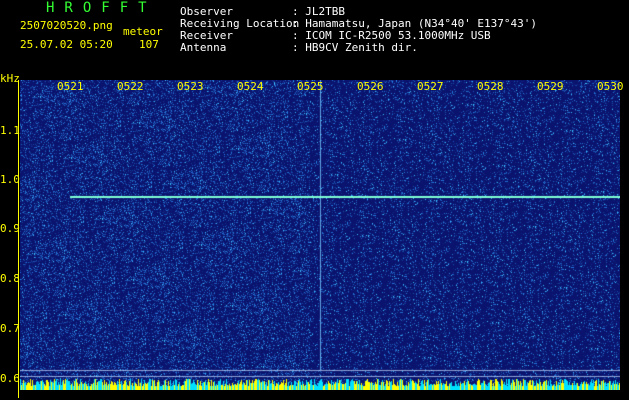 This screenshot has width=629, height=400. Describe the element at coordinates (10, 130) in the screenshot. I see `y-tick-label: 1.1` at that location.